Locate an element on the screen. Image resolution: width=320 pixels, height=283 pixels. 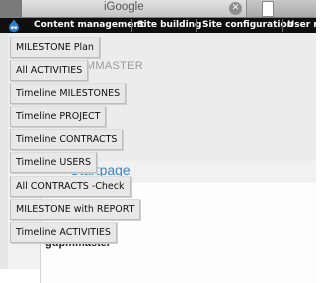
toolbar-item-content-management: Content management is located at coordinates (89, 25).